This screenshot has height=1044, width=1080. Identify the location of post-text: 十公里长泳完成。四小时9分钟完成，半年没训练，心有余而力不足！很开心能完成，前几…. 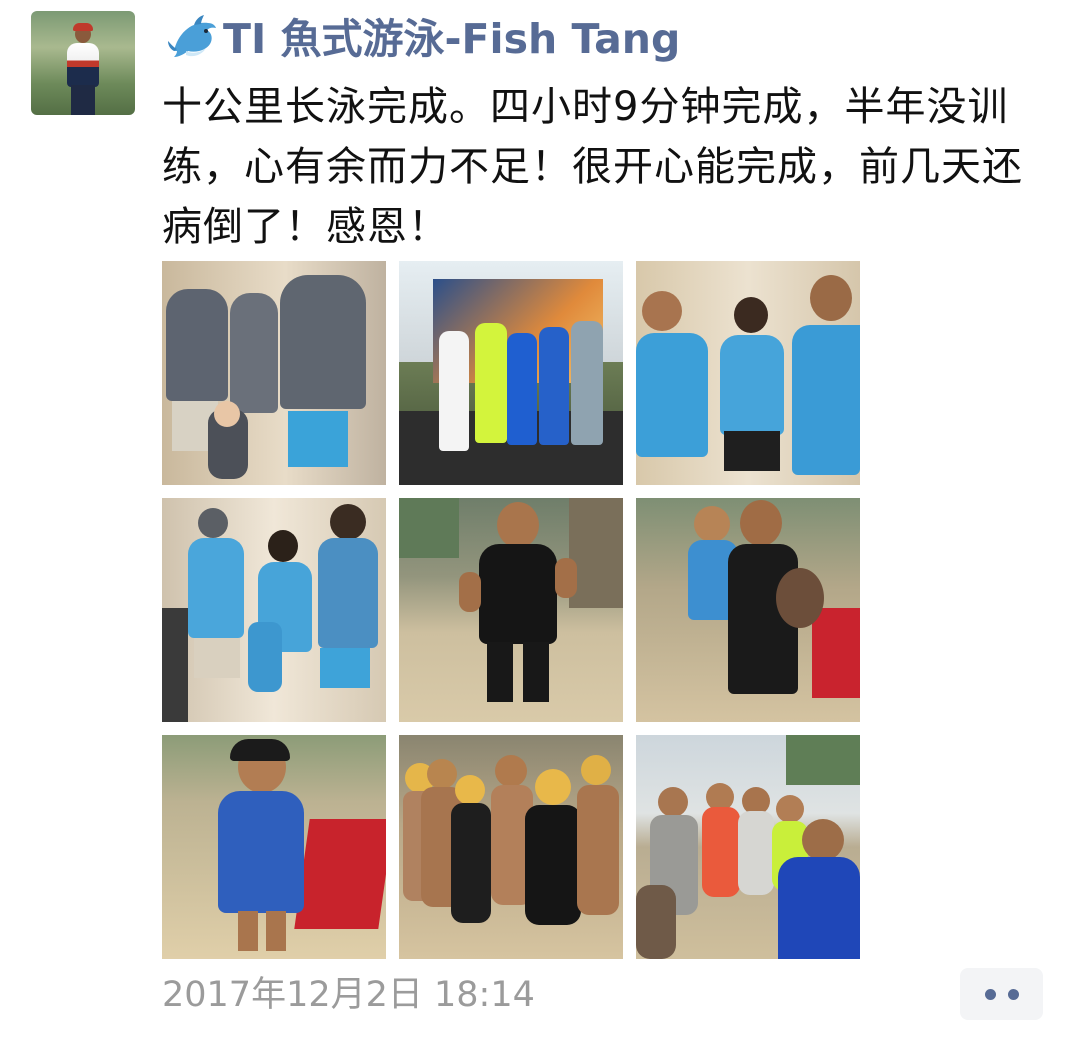
(592, 167).